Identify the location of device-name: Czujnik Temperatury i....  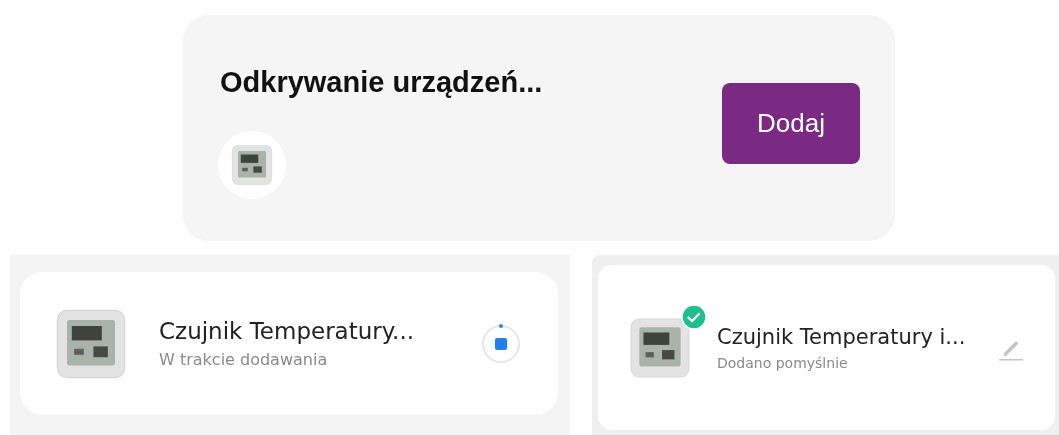
(842, 336).